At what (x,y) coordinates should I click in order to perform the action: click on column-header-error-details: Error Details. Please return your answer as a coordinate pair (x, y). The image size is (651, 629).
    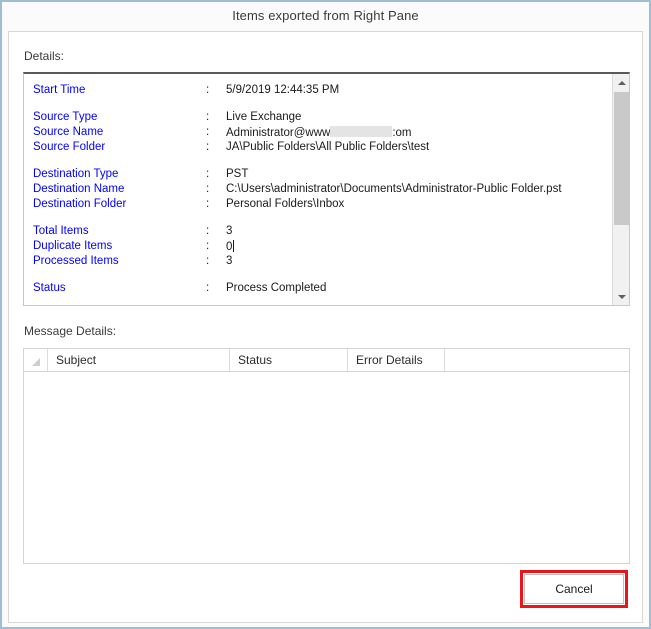
    Looking at the image, I should click on (396, 360).